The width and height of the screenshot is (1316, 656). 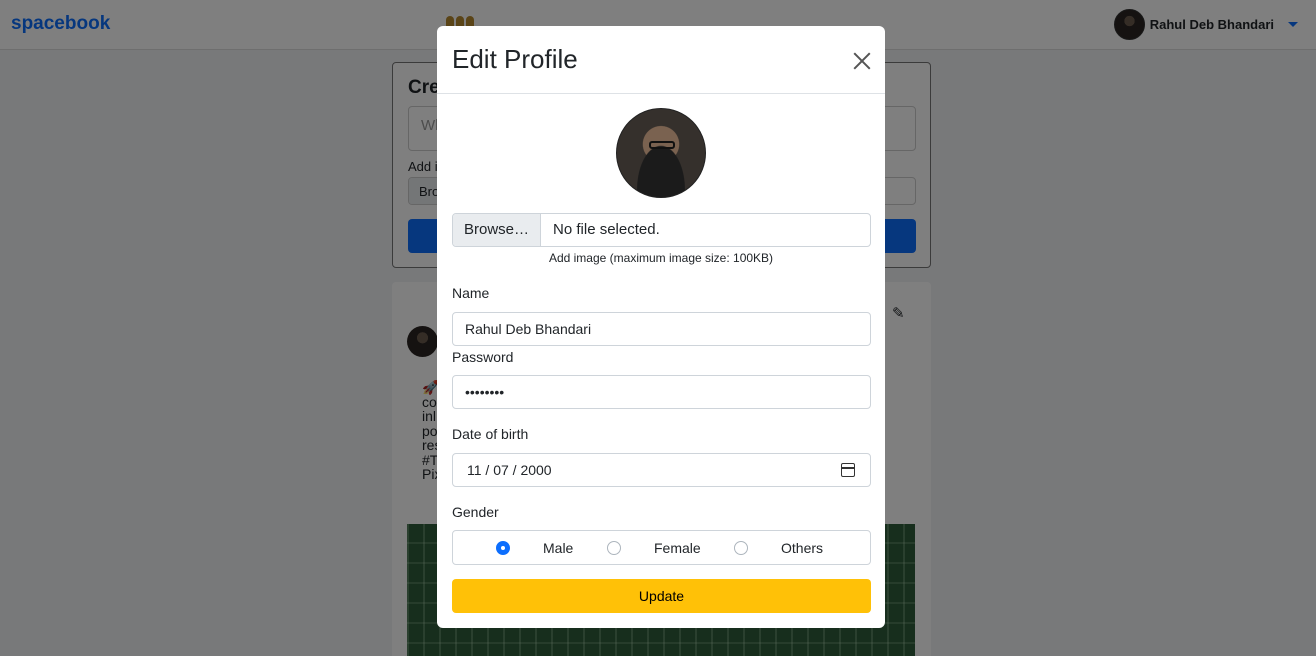 What do you see at coordinates (661, 258) in the screenshot?
I see `file-help-text: Add image (maximum image size: 100KB)` at bounding box center [661, 258].